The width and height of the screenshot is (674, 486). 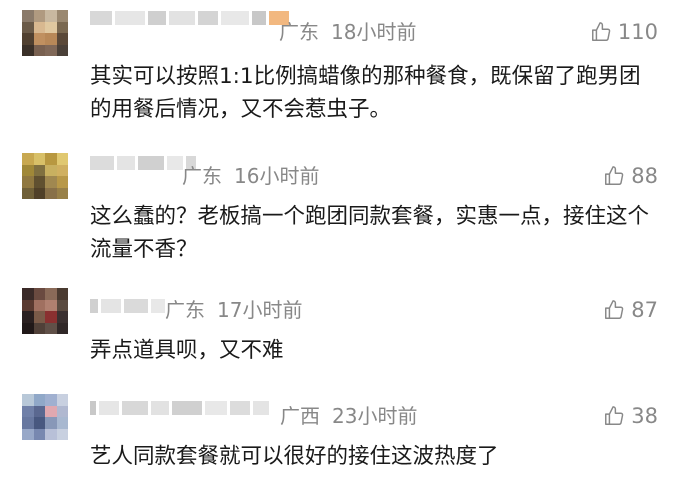 I want to click on like-button: 110, so click(x=624, y=32).